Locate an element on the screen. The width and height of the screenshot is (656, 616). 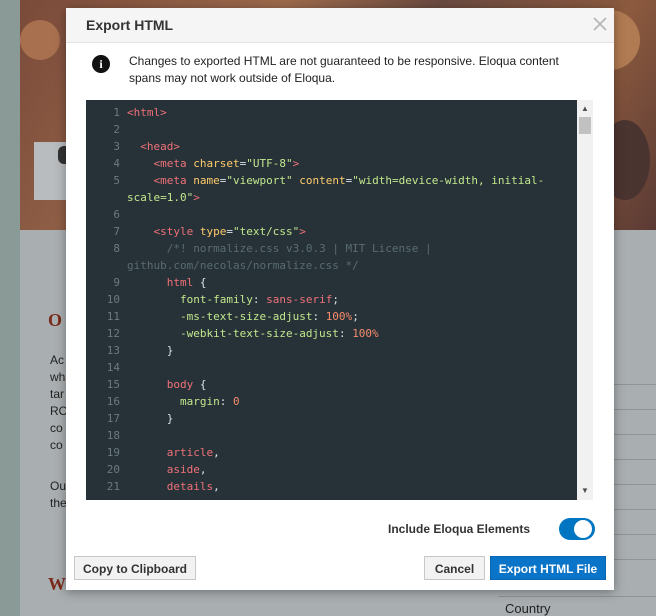
line-number: 20 is located at coordinates (113, 469).